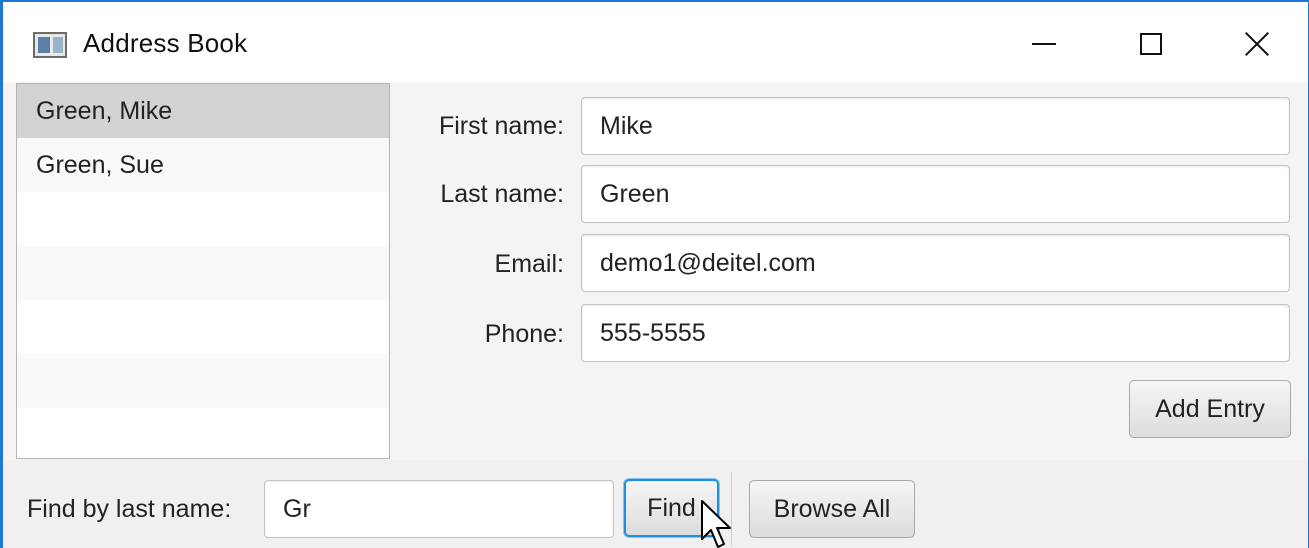  What do you see at coordinates (203, 165) in the screenshot?
I see `list-item: Green, Sue` at bounding box center [203, 165].